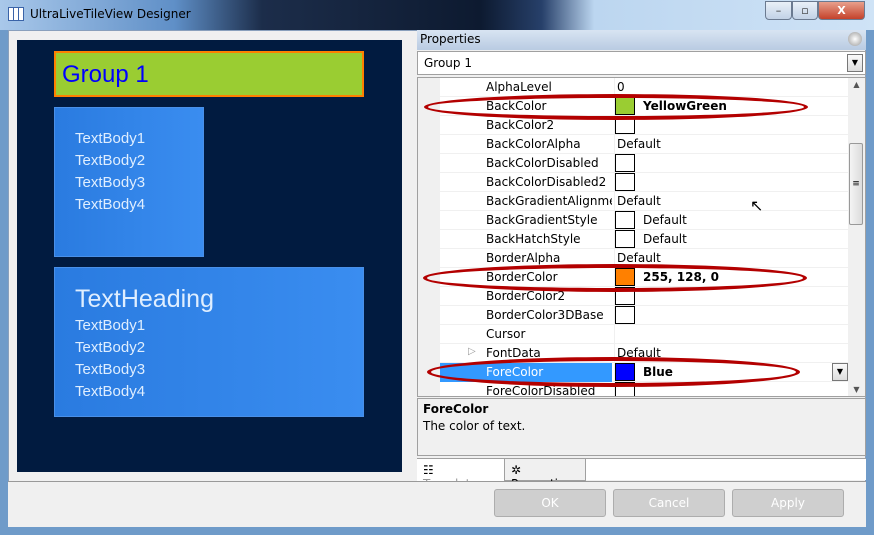 The width and height of the screenshot is (874, 535). I want to click on property-row: BackGradientStyle Default, so click(633, 220).